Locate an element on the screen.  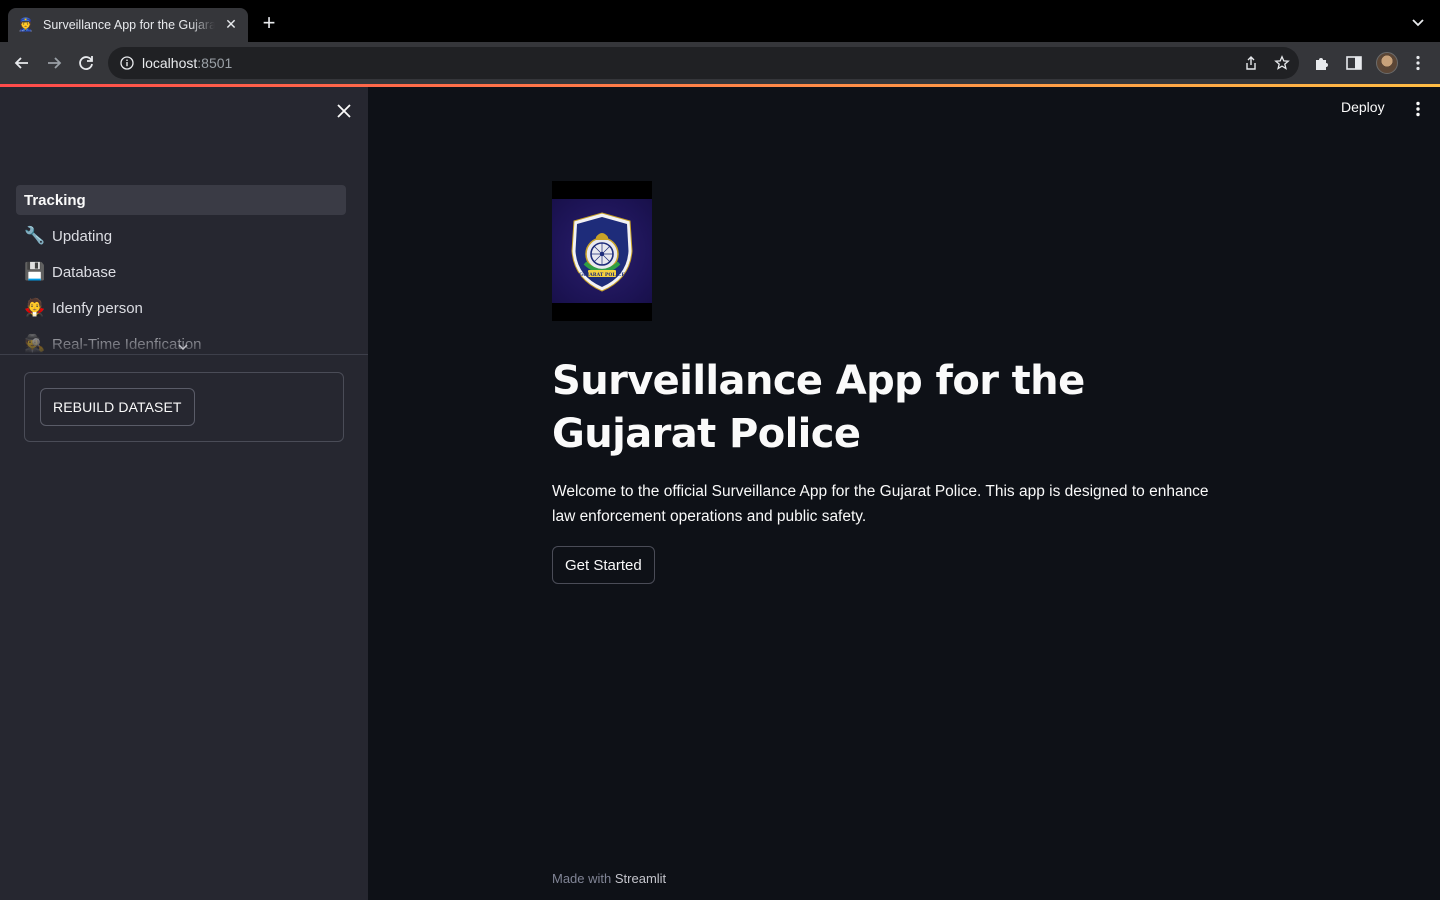
police-officer-favicon-icon: 👮 is located at coordinates (26, 24).